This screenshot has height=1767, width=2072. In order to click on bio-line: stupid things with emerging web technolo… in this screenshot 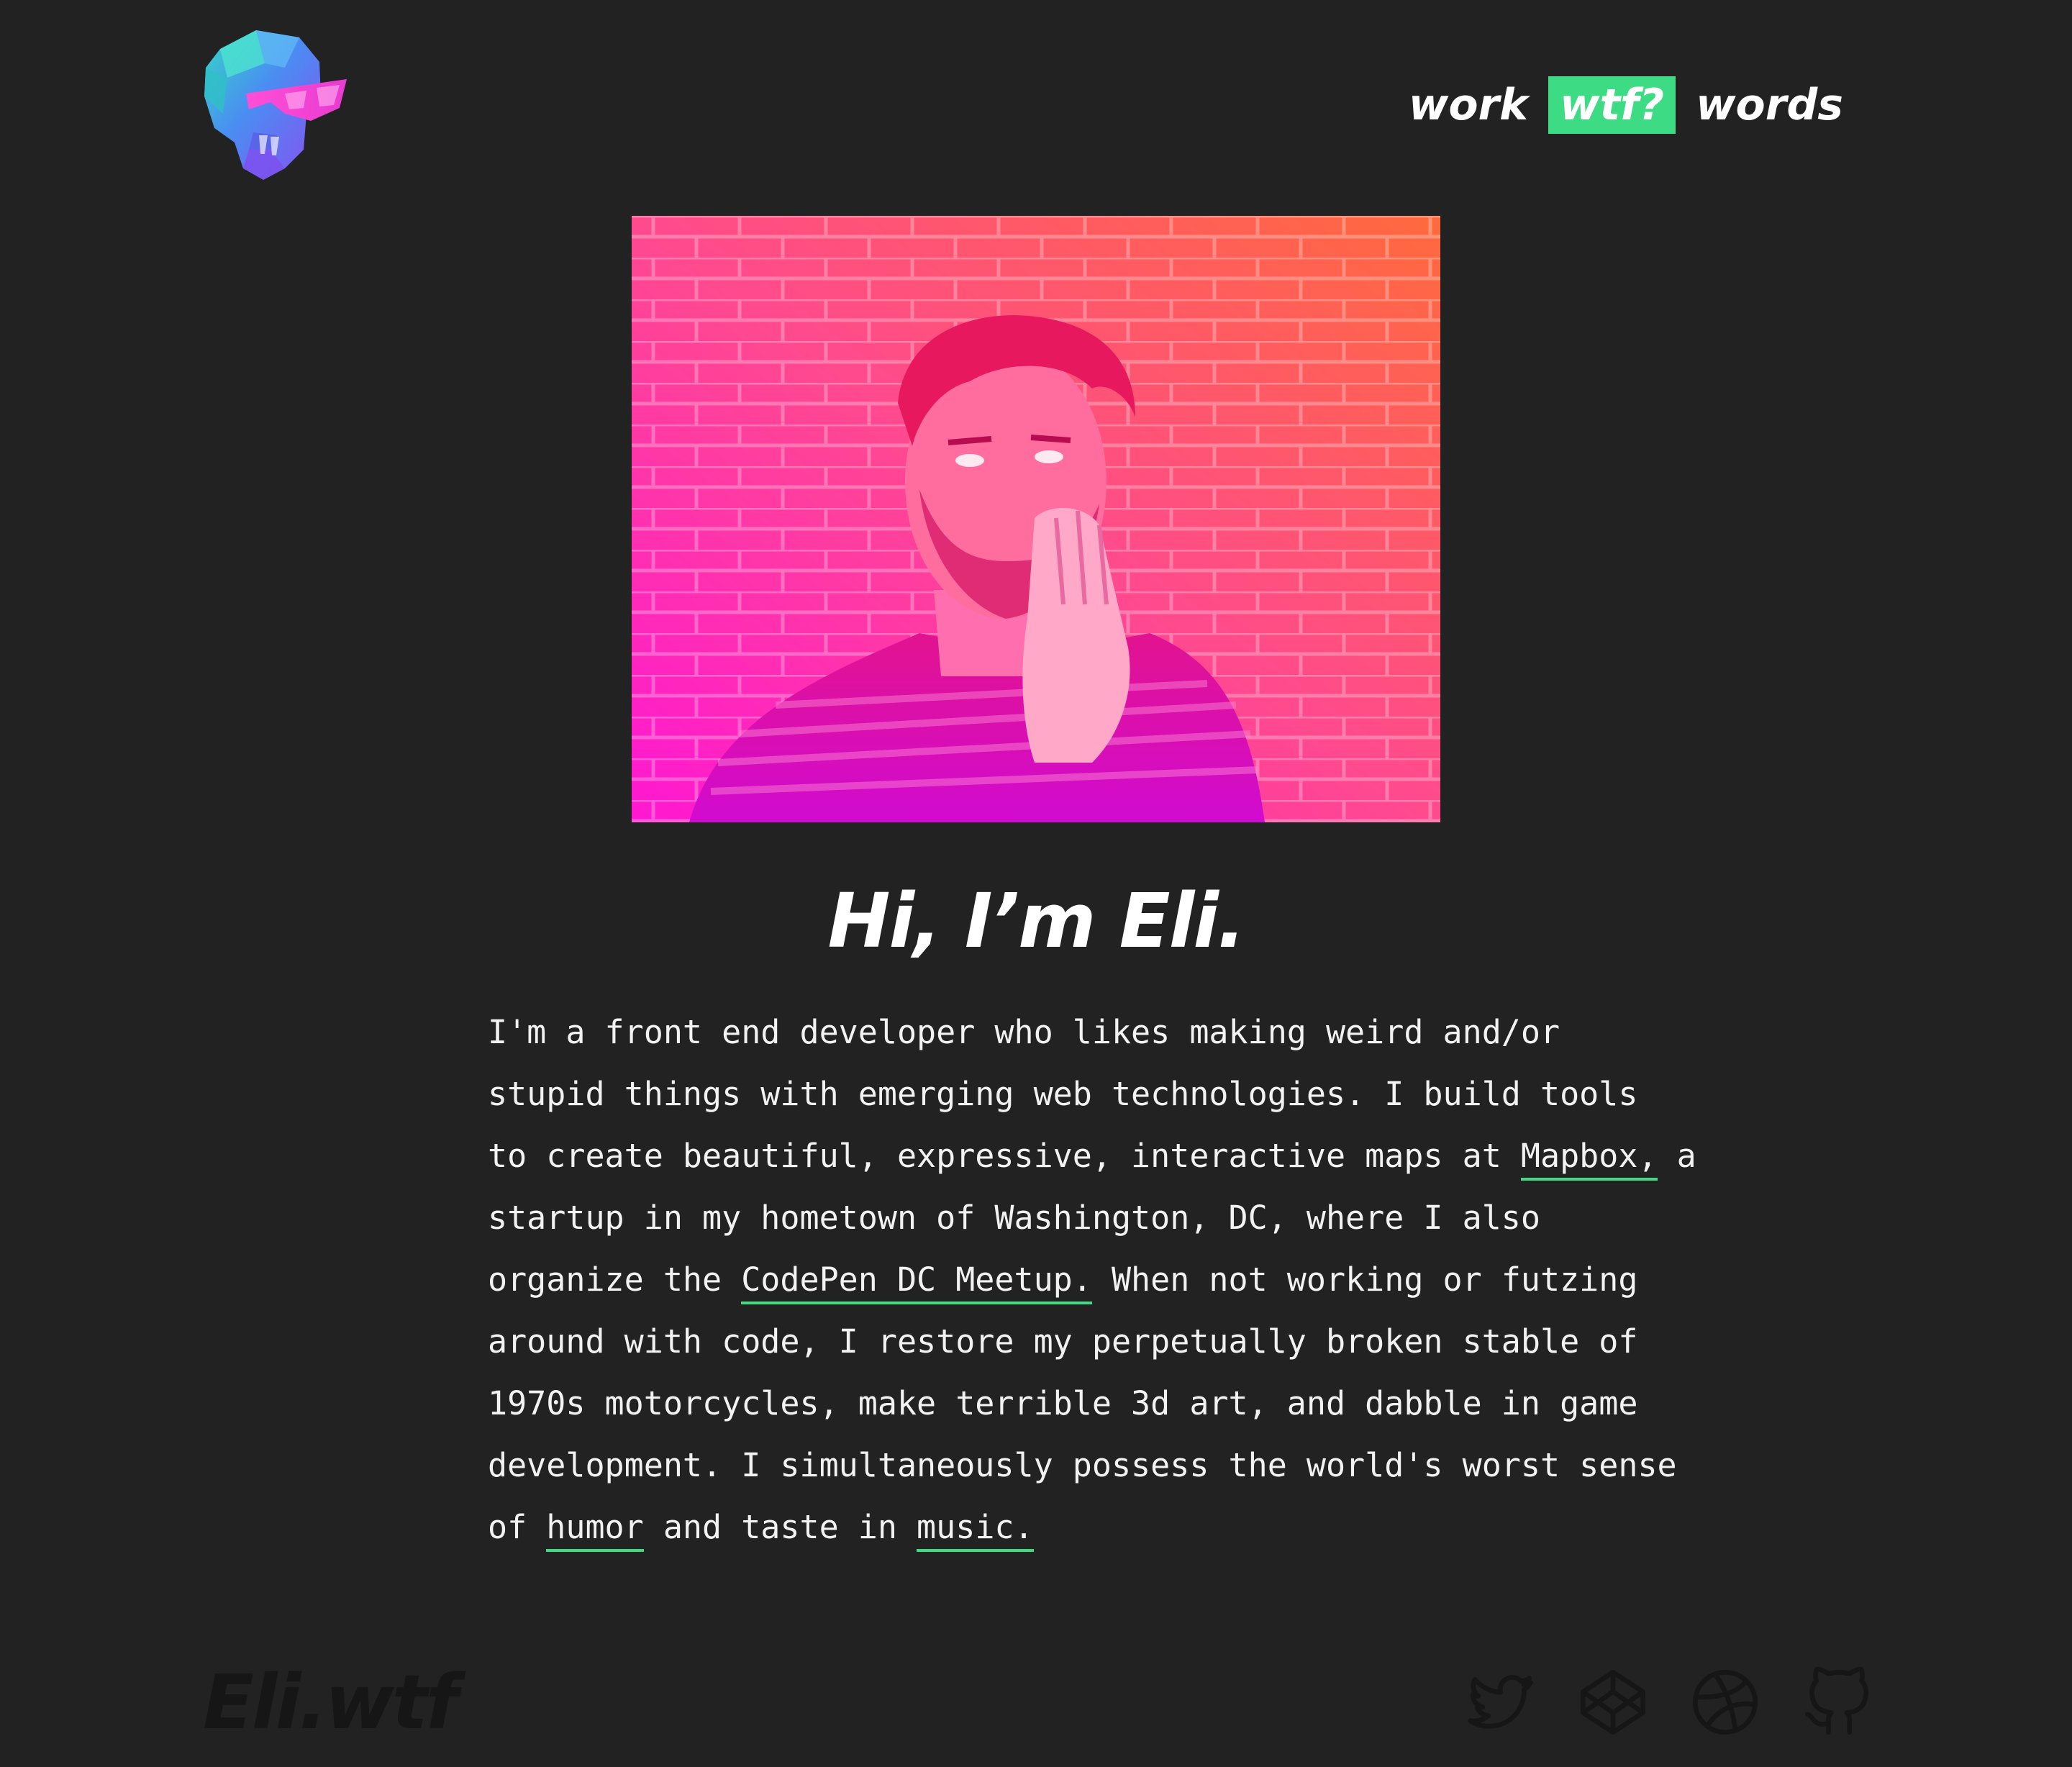, I will do `click(1063, 1094)`.